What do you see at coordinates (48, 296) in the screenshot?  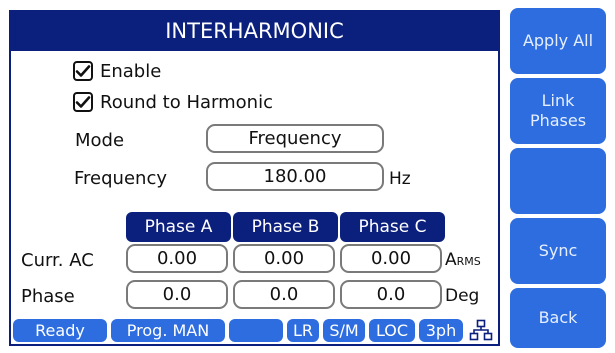 I see `phase-angle-label: Phase` at bounding box center [48, 296].